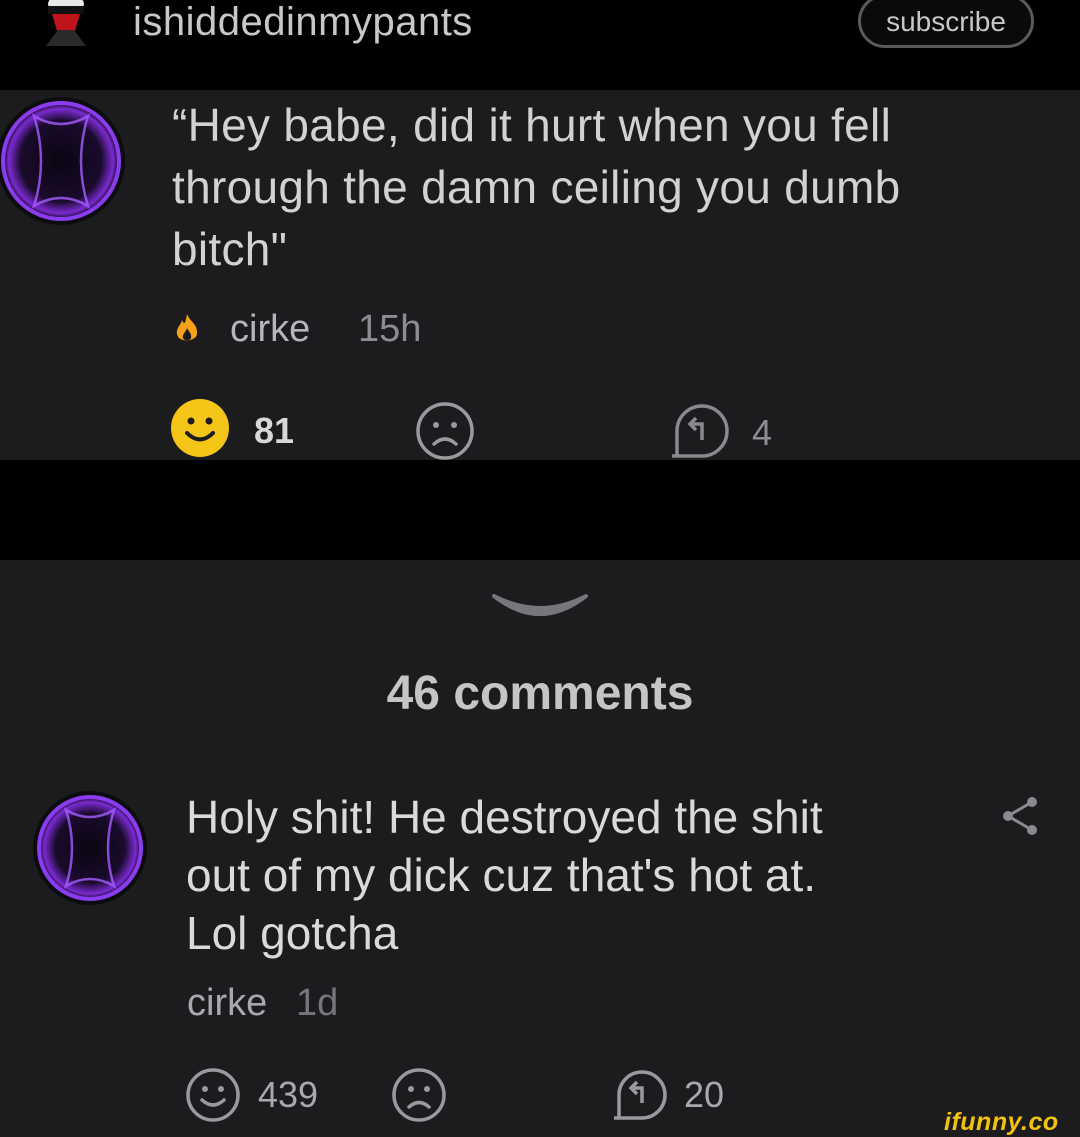 This screenshot has width=1080, height=1137. What do you see at coordinates (66, 23) in the screenshot?
I see `user-avatar-icon` at bounding box center [66, 23].